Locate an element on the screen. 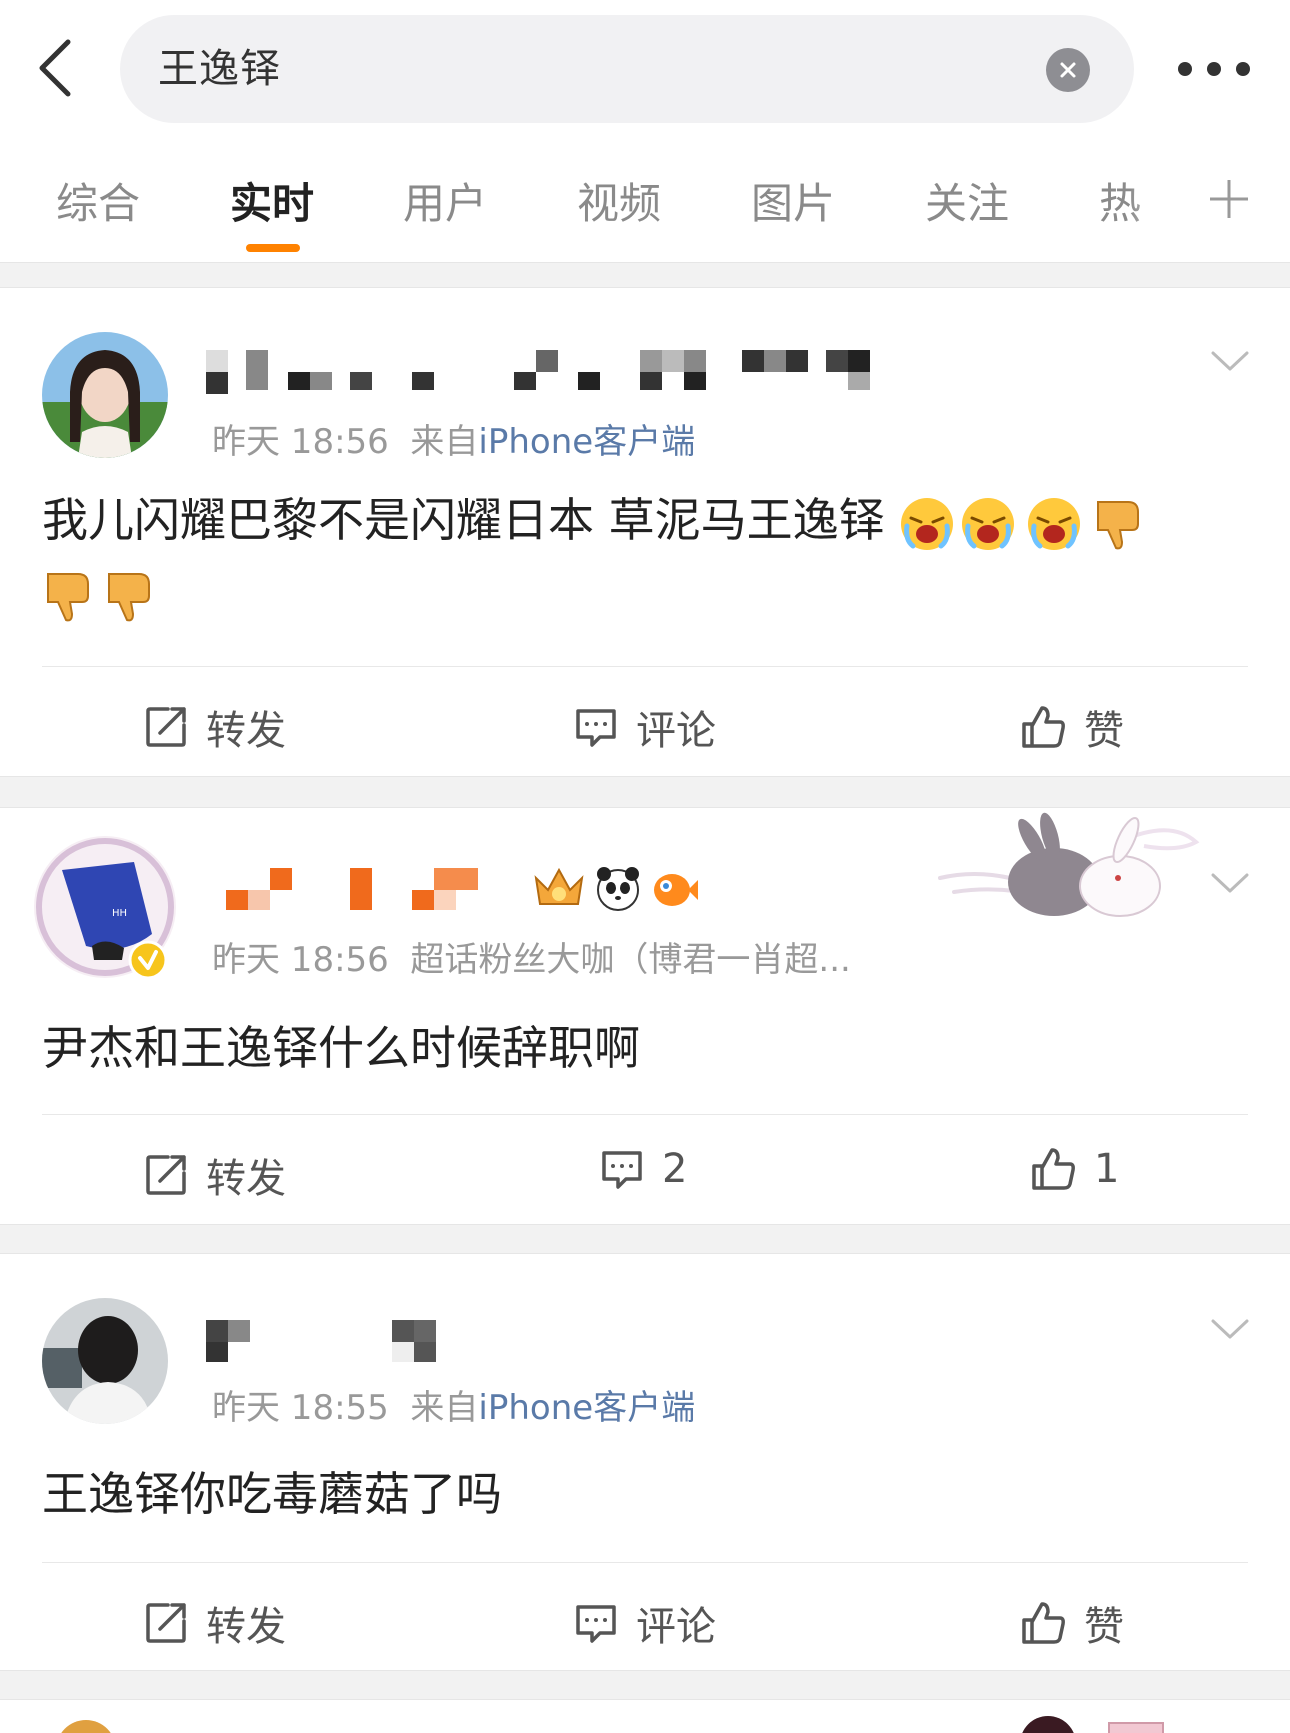  verified-badge-icon is located at coordinates (148, 960).